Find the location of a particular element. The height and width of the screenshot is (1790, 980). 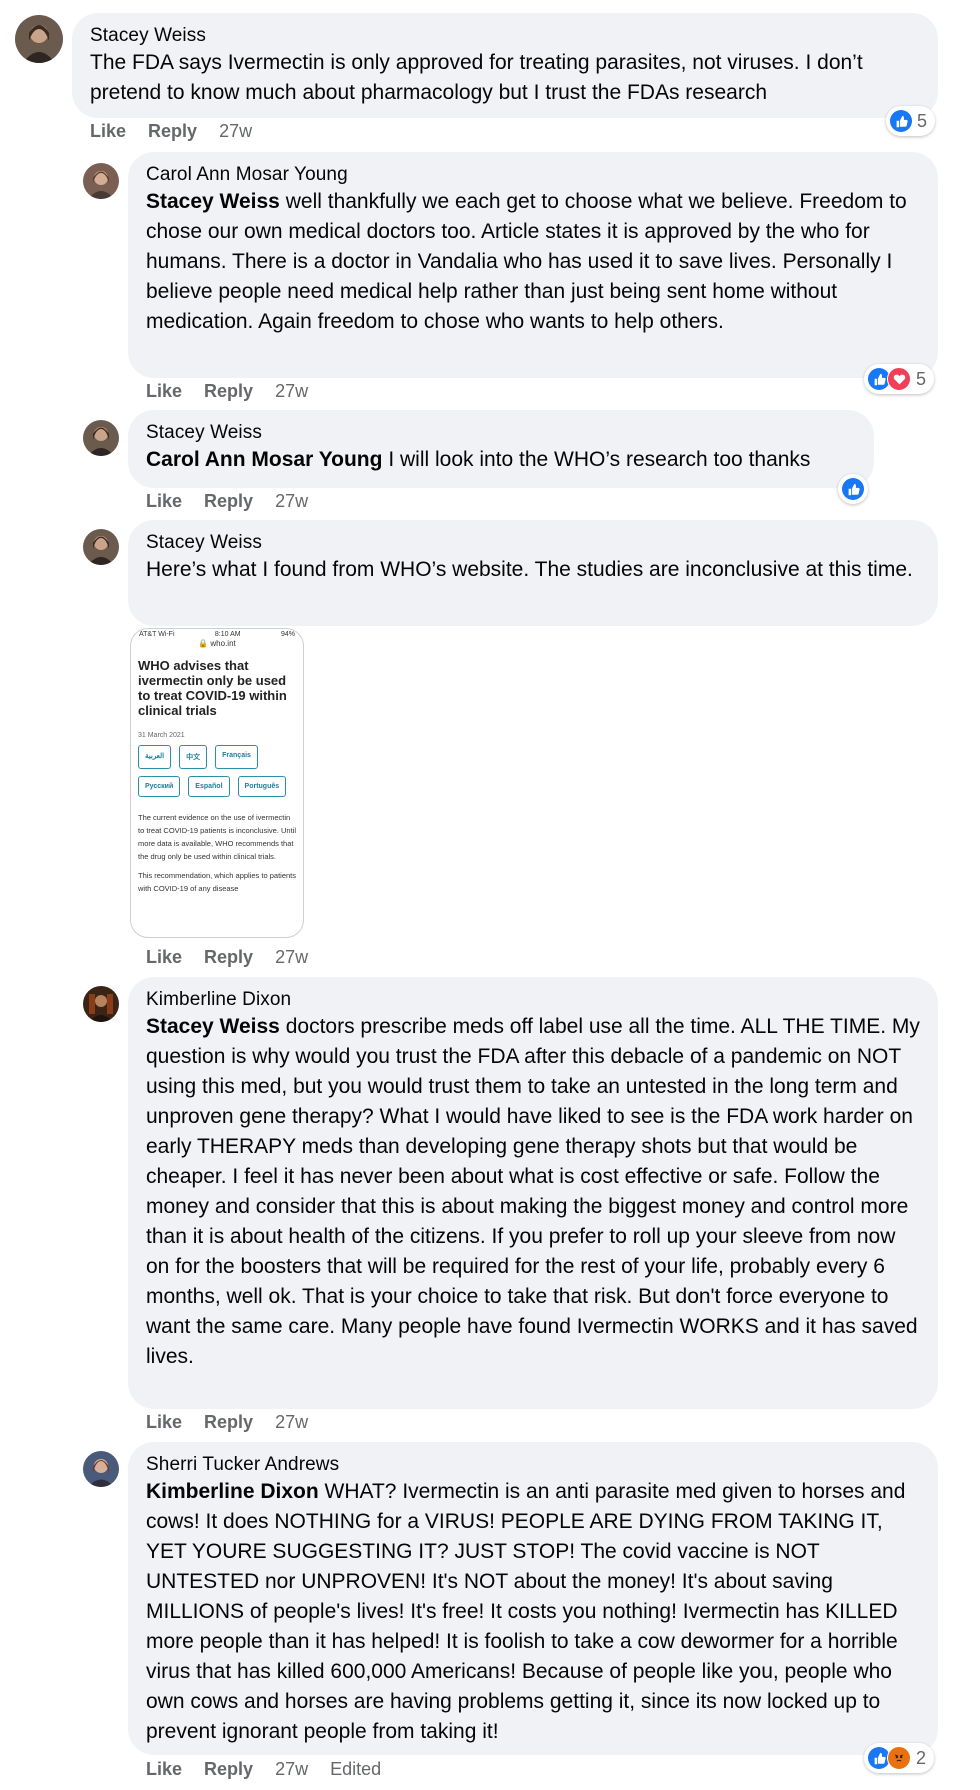

url-bar: 🔒 who.int is located at coordinates (217, 643).